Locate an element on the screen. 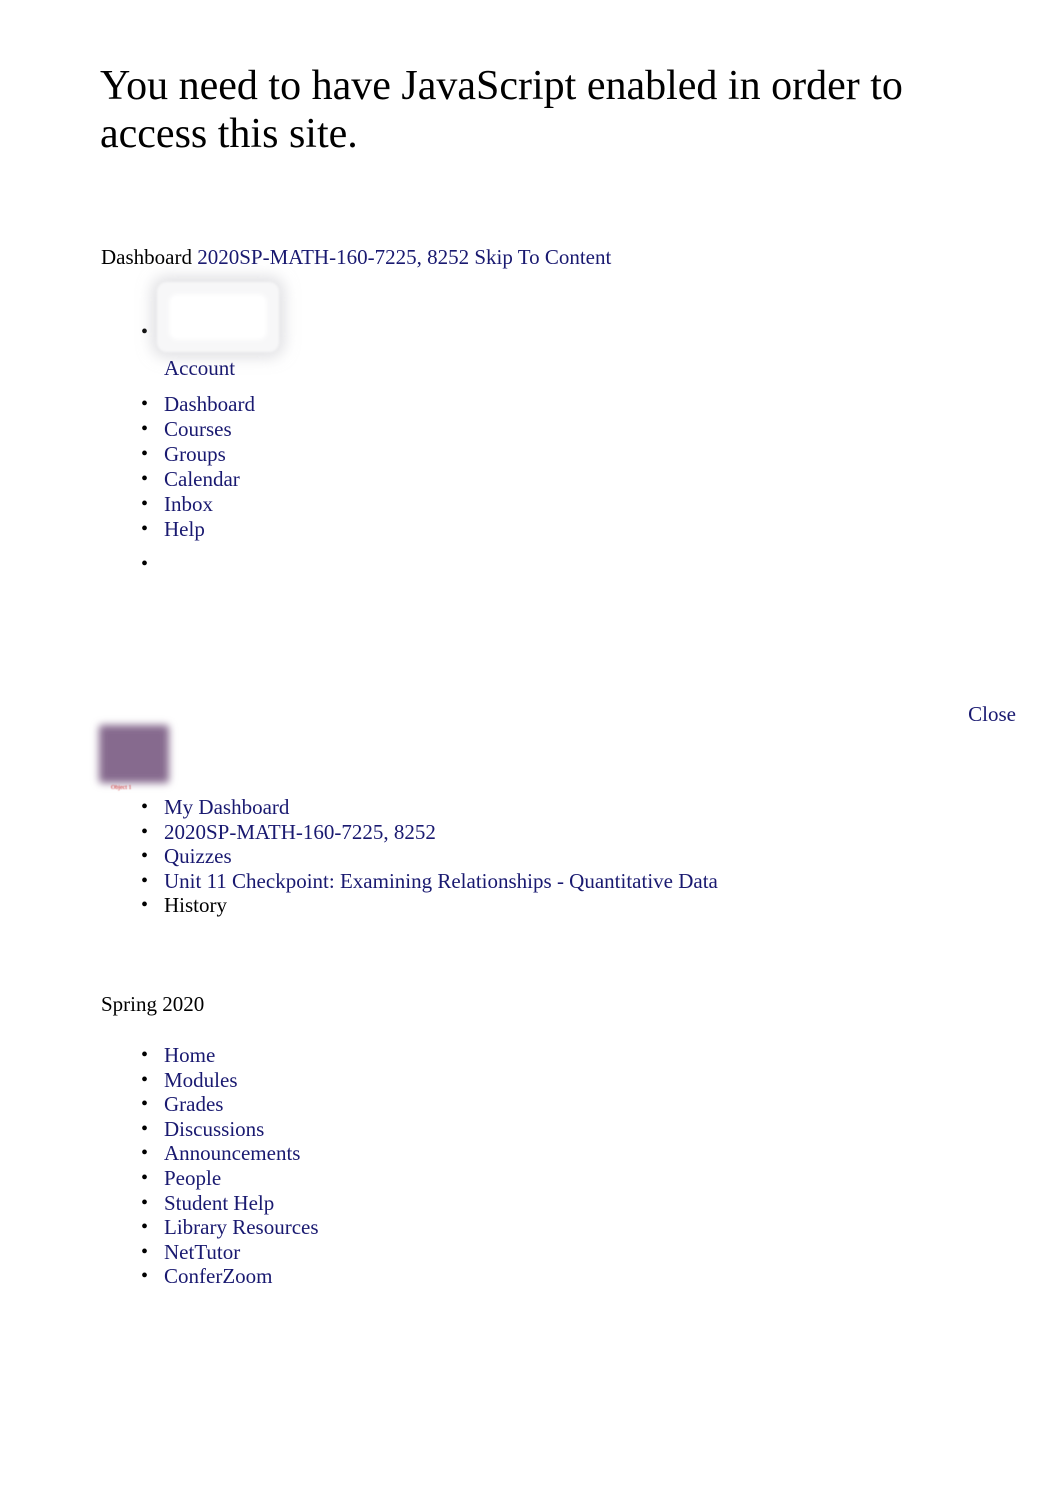 The height and width of the screenshot is (1506, 1062). course-nav-label-announcements: Announcements is located at coordinates (232, 1153).